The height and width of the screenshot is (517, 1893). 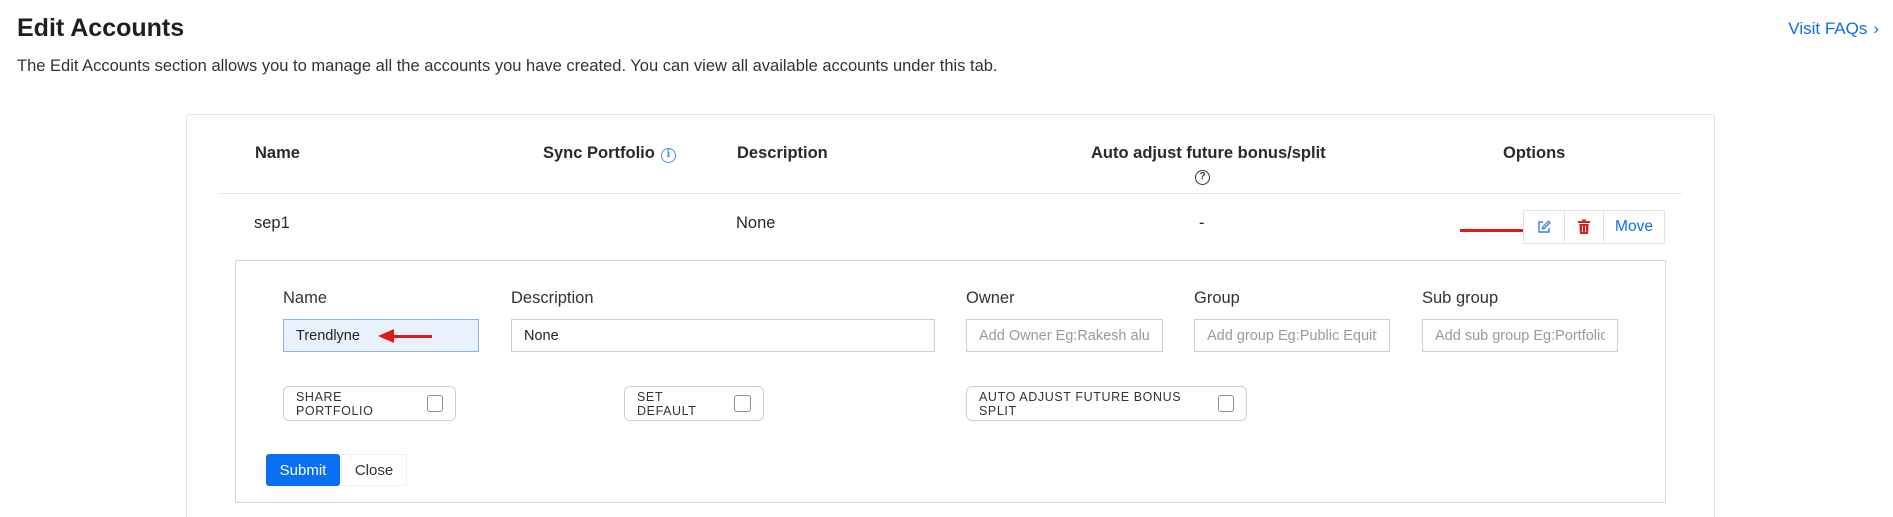 I want to click on column-header-sync-label: Sync Portfolio, so click(x=599, y=153).